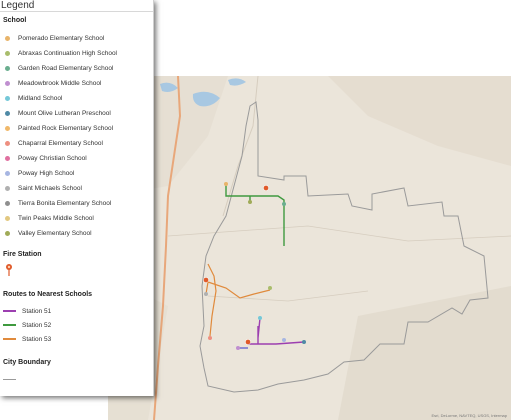  Describe the element at coordinates (37, 311) in the screenshot. I see `legend-item-label: Station 51` at that location.